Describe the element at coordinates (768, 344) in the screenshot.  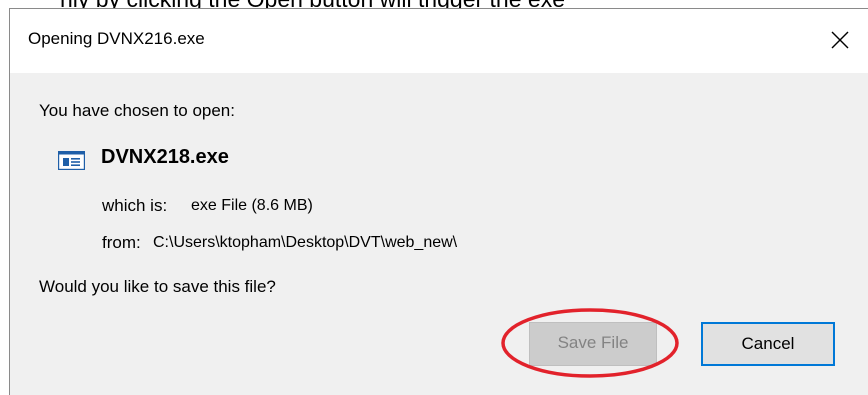
I see `cancel-button: Cancel` at that location.